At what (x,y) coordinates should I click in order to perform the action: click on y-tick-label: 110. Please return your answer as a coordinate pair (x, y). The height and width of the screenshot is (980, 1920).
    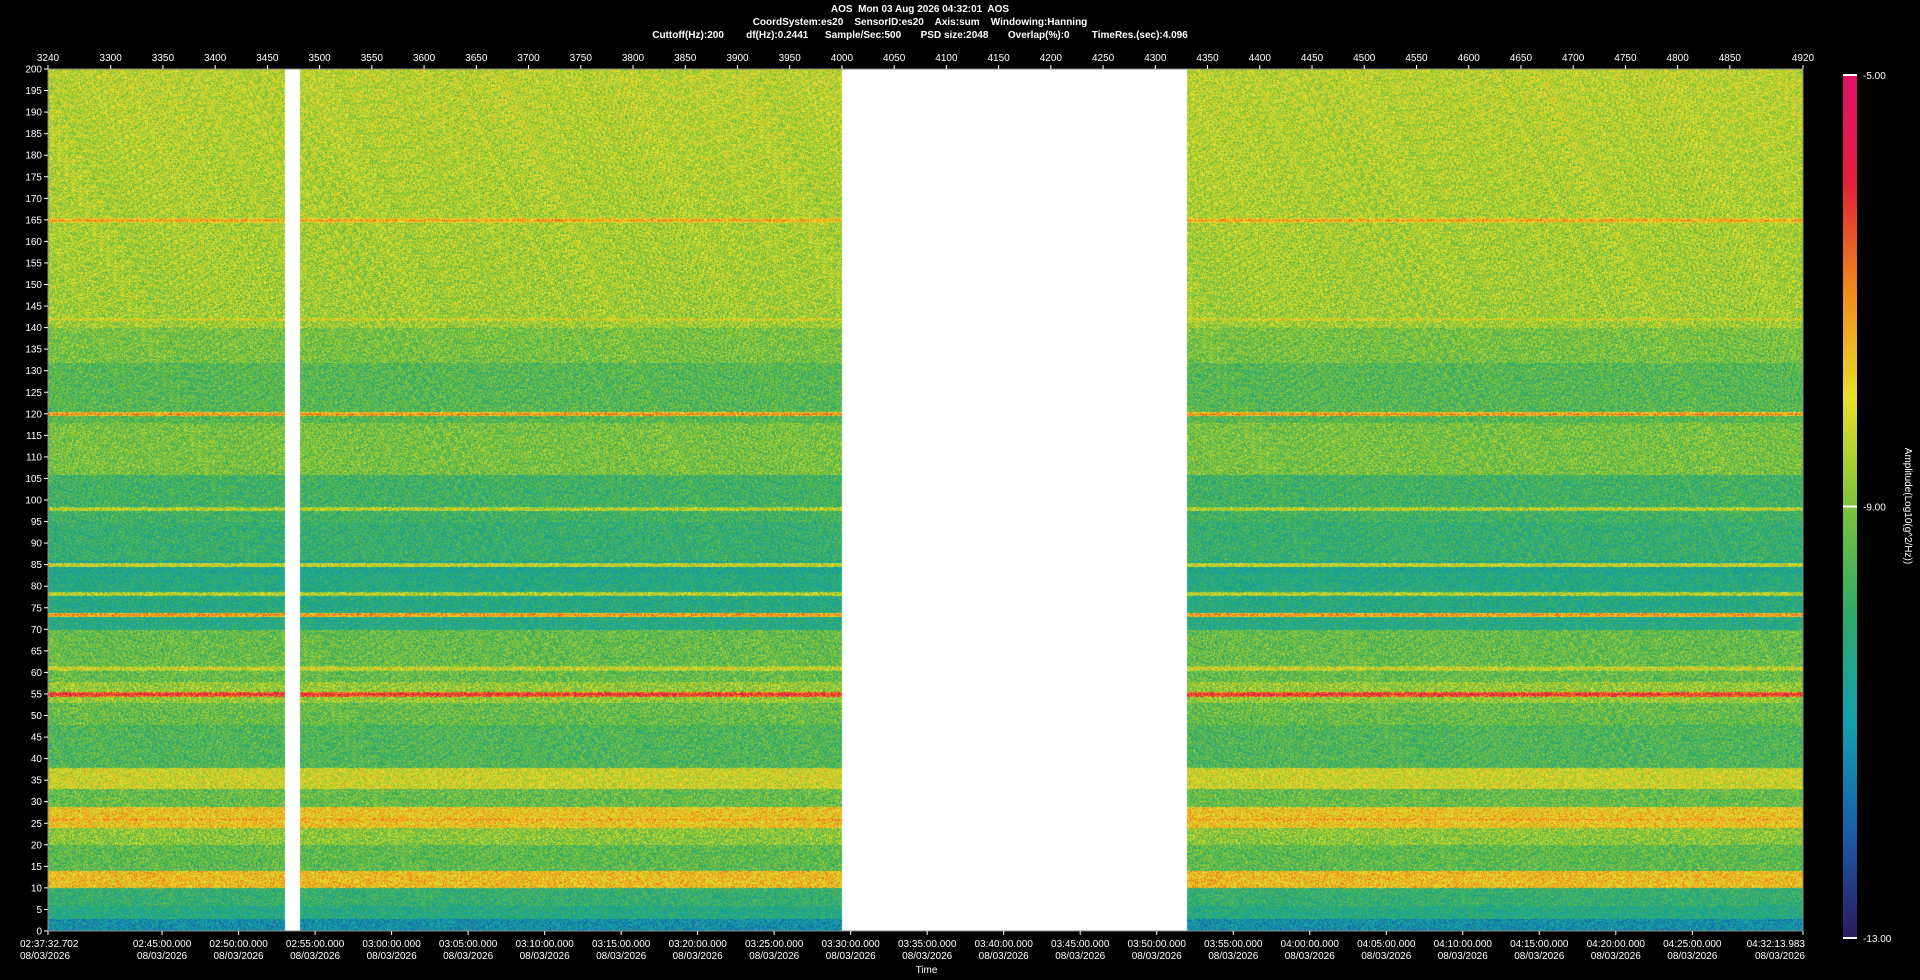
    Looking at the image, I should click on (34, 457).